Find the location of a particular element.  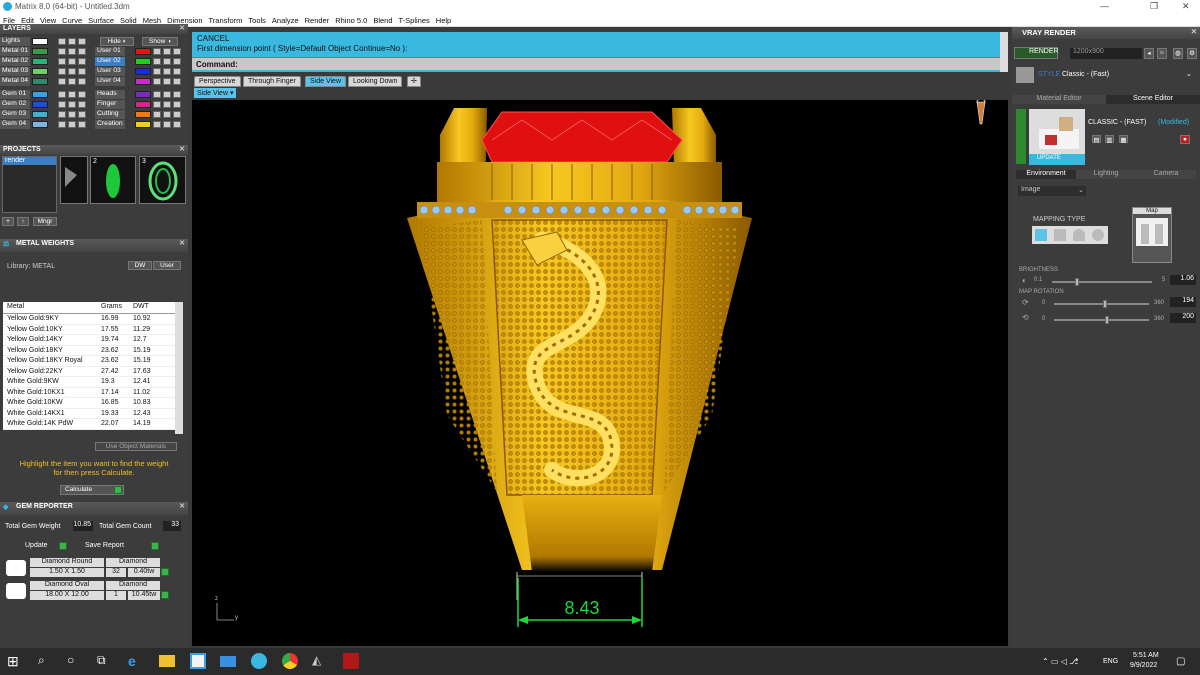

layer-row: User 04 is located at coordinates (140, 81).